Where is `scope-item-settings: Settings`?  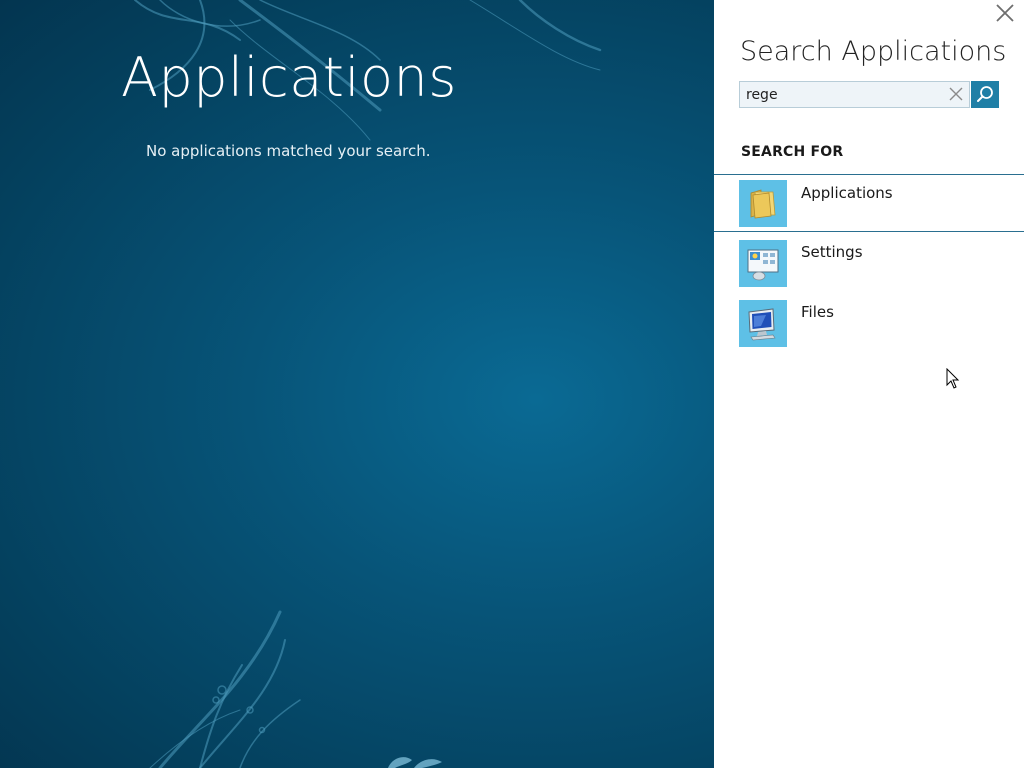 scope-item-settings: Settings is located at coordinates (869, 263).